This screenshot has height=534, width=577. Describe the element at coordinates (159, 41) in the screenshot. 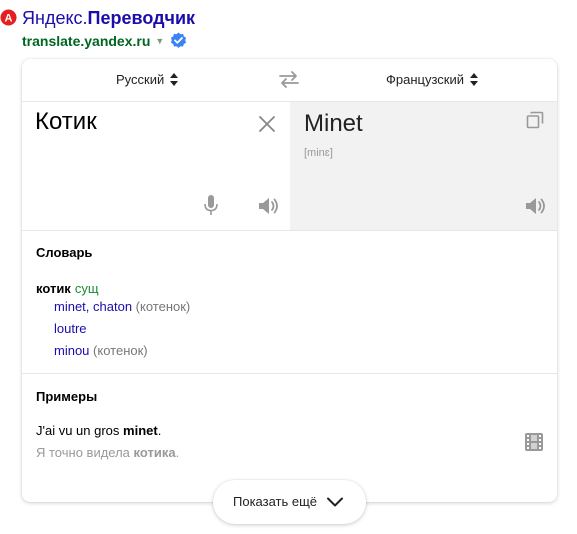

I see `url-dropdown-arrow-icon: ▼` at that location.